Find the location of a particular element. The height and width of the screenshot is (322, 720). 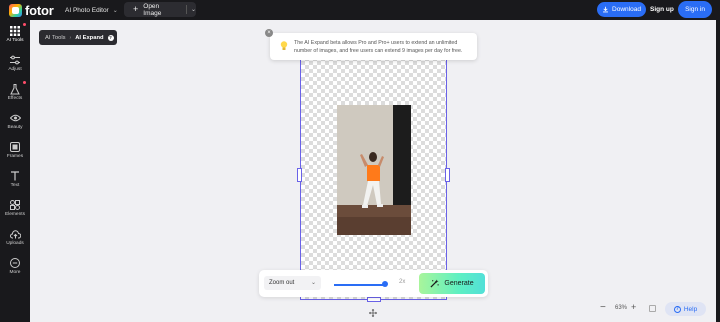

sign-in-button: Sign in is located at coordinates (695, 9).